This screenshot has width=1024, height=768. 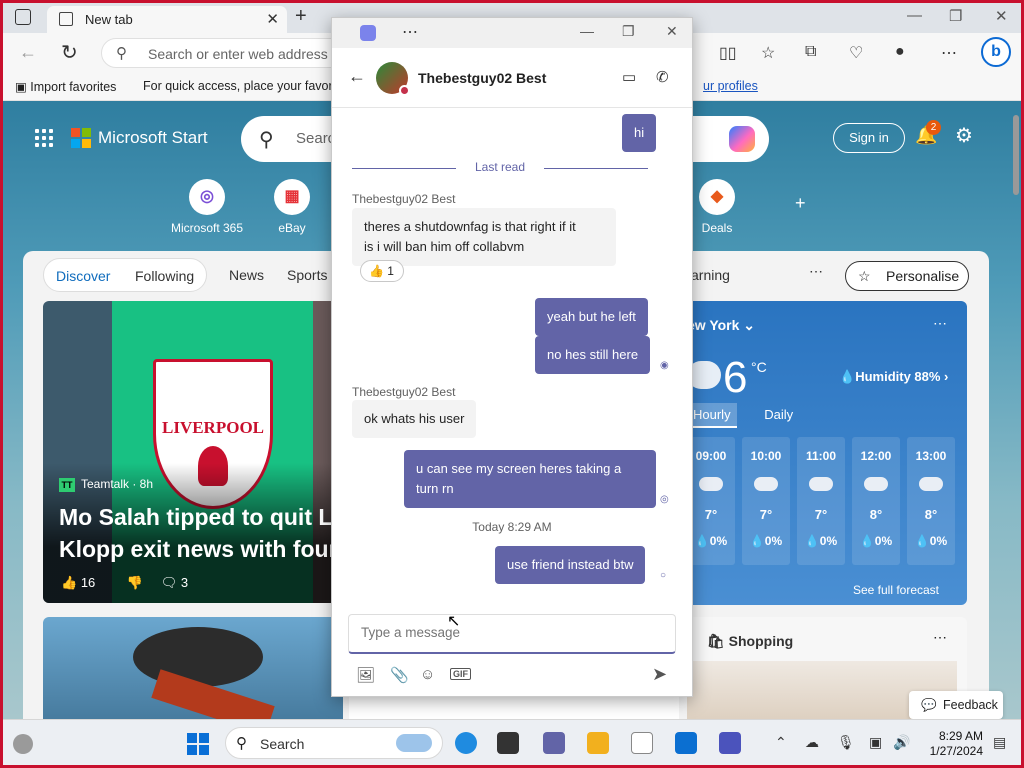 What do you see at coordinates (167, 19) in the screenshot?
I see `browser-tab: New tab ✕` at bounding box center [167, 19].